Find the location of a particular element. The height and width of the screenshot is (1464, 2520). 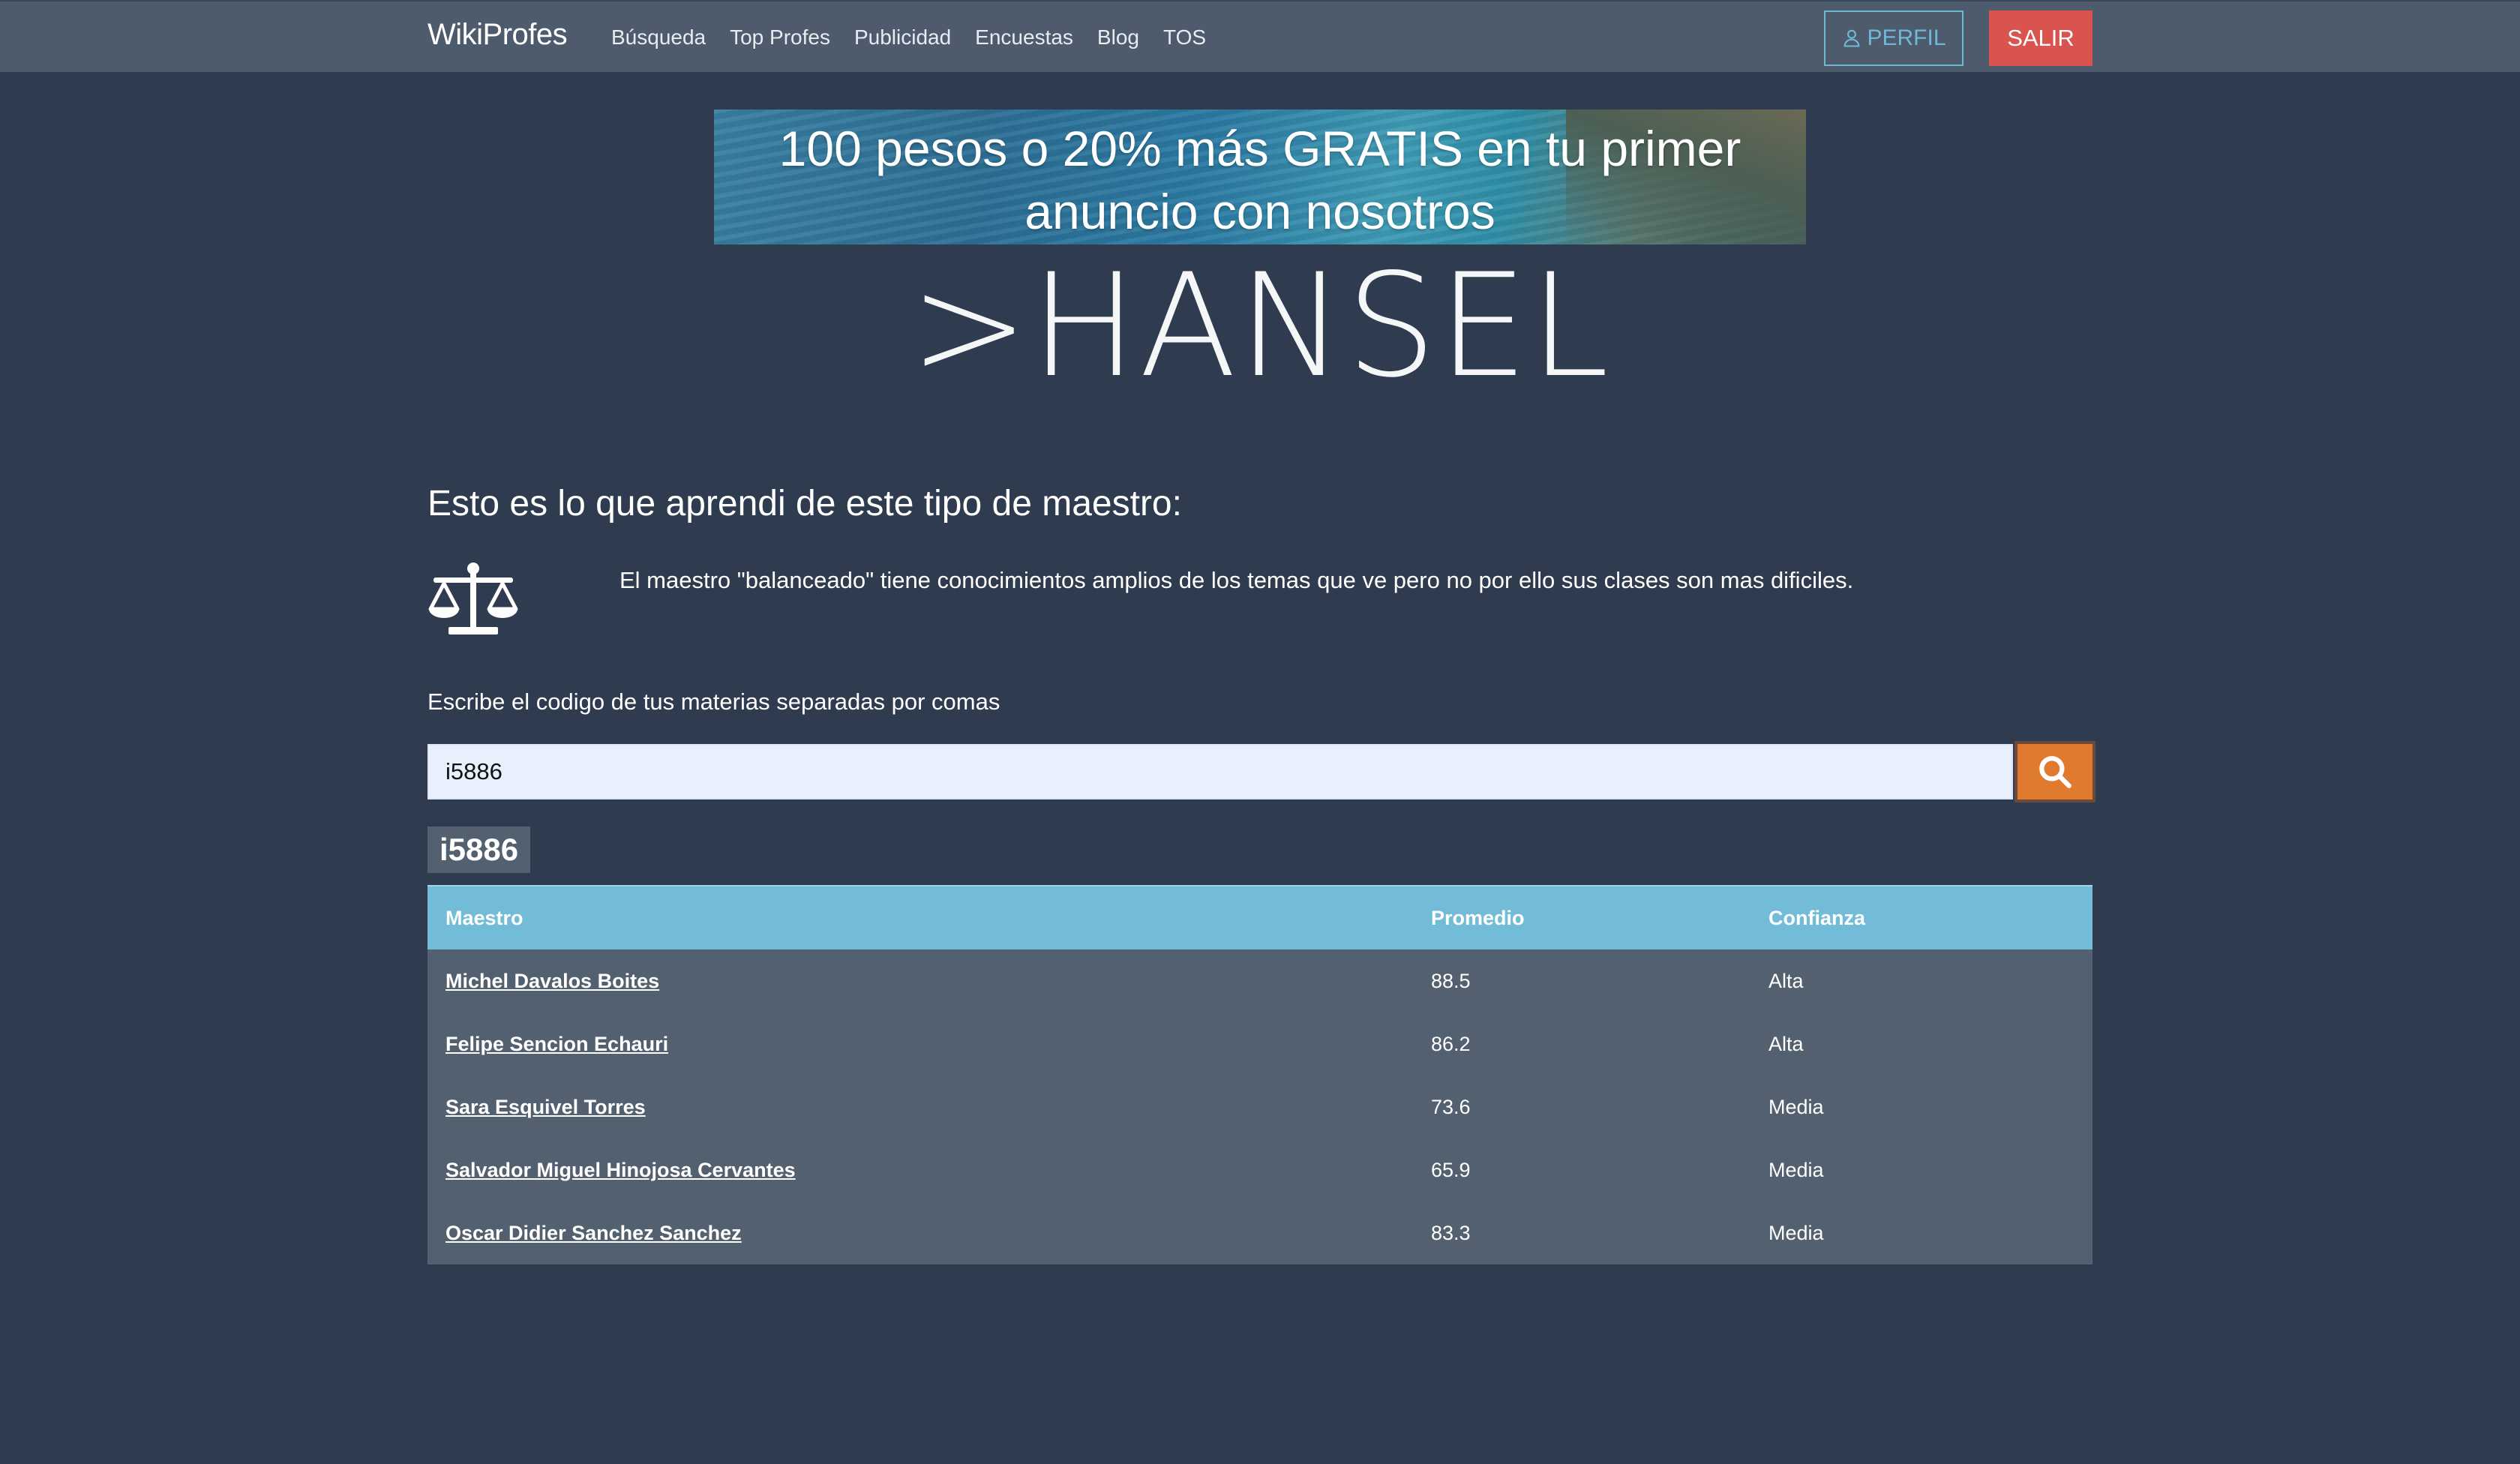

table-row: Felipe Sencion Echauri 86.2 Alta is located at coordinates (1260, 1044).